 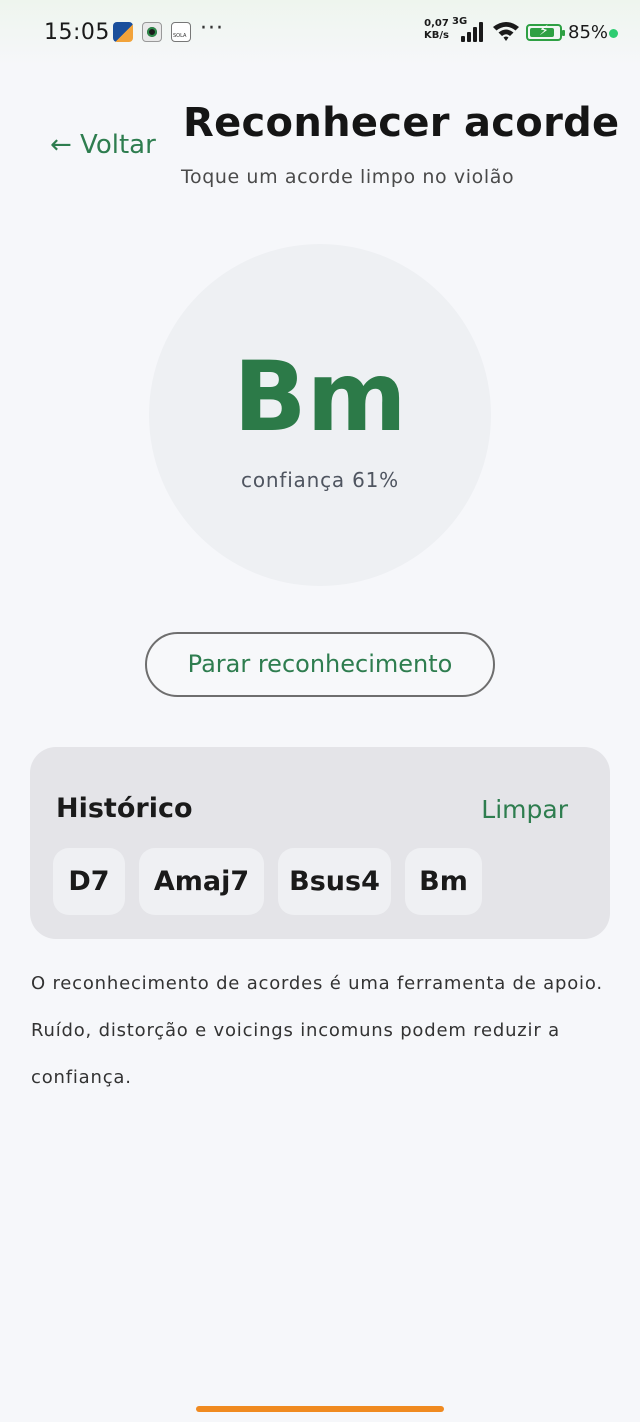 I want to click on history-chip: D7, so click(x=89, y=881).